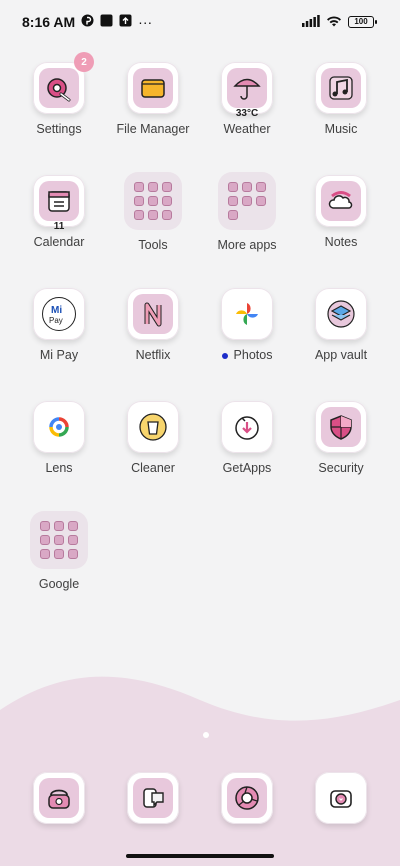 The height and width of the screenshot is (866, 400). I want to click on app-label: Mi Pay, so click(59, 355).